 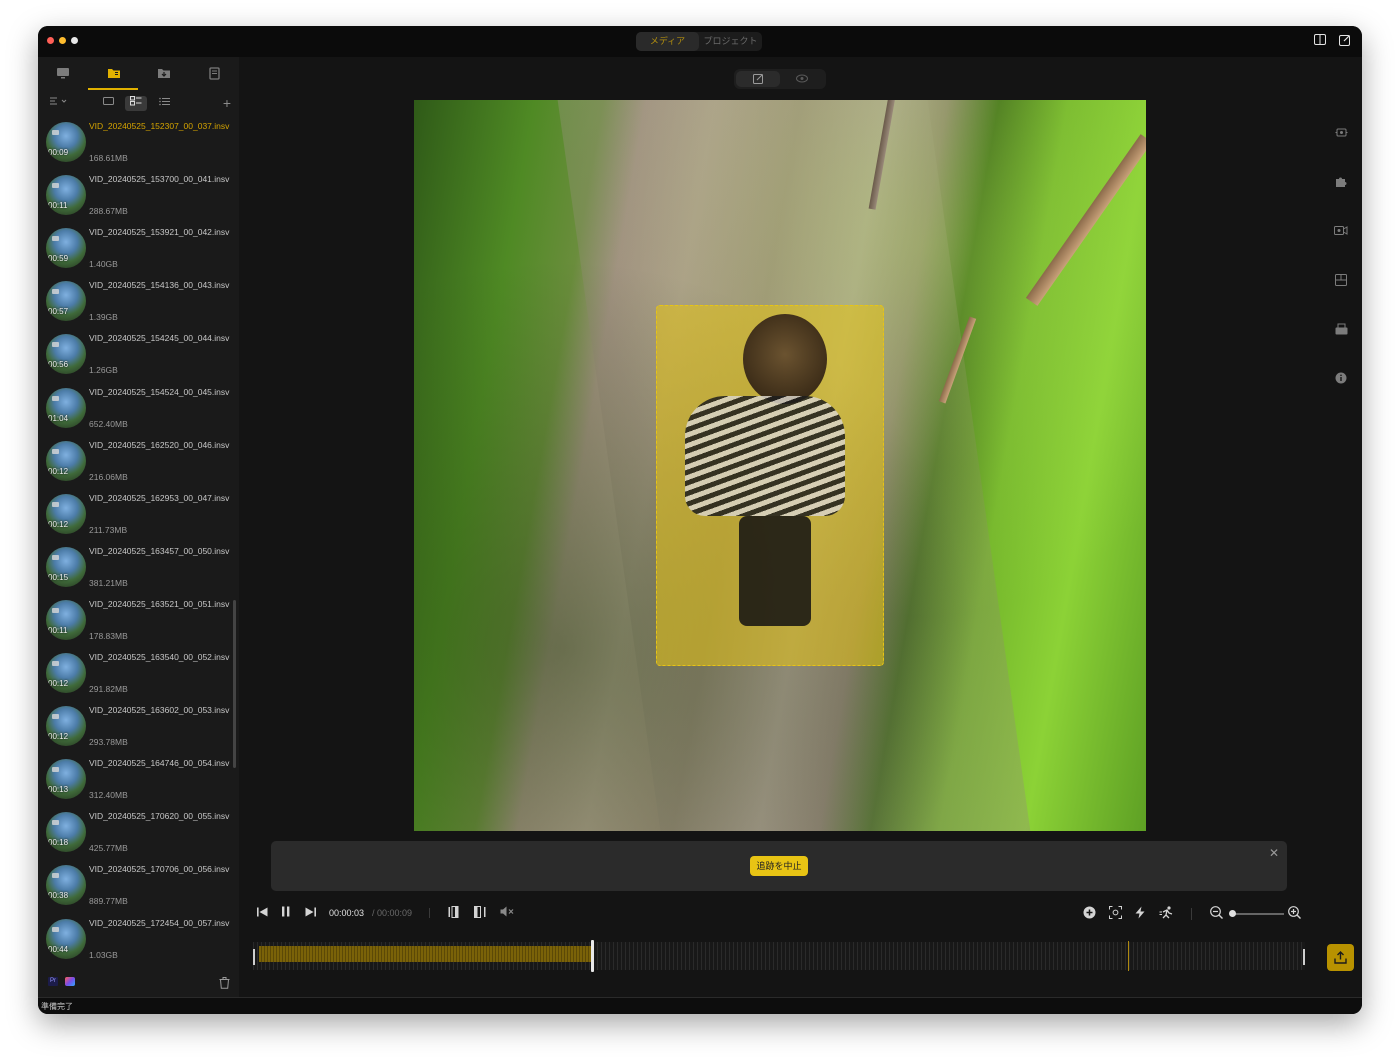 What do you see at coordinates (62, 40) in the screenshot?
I see `minimize-window-button` at bounding box center [62, 40].